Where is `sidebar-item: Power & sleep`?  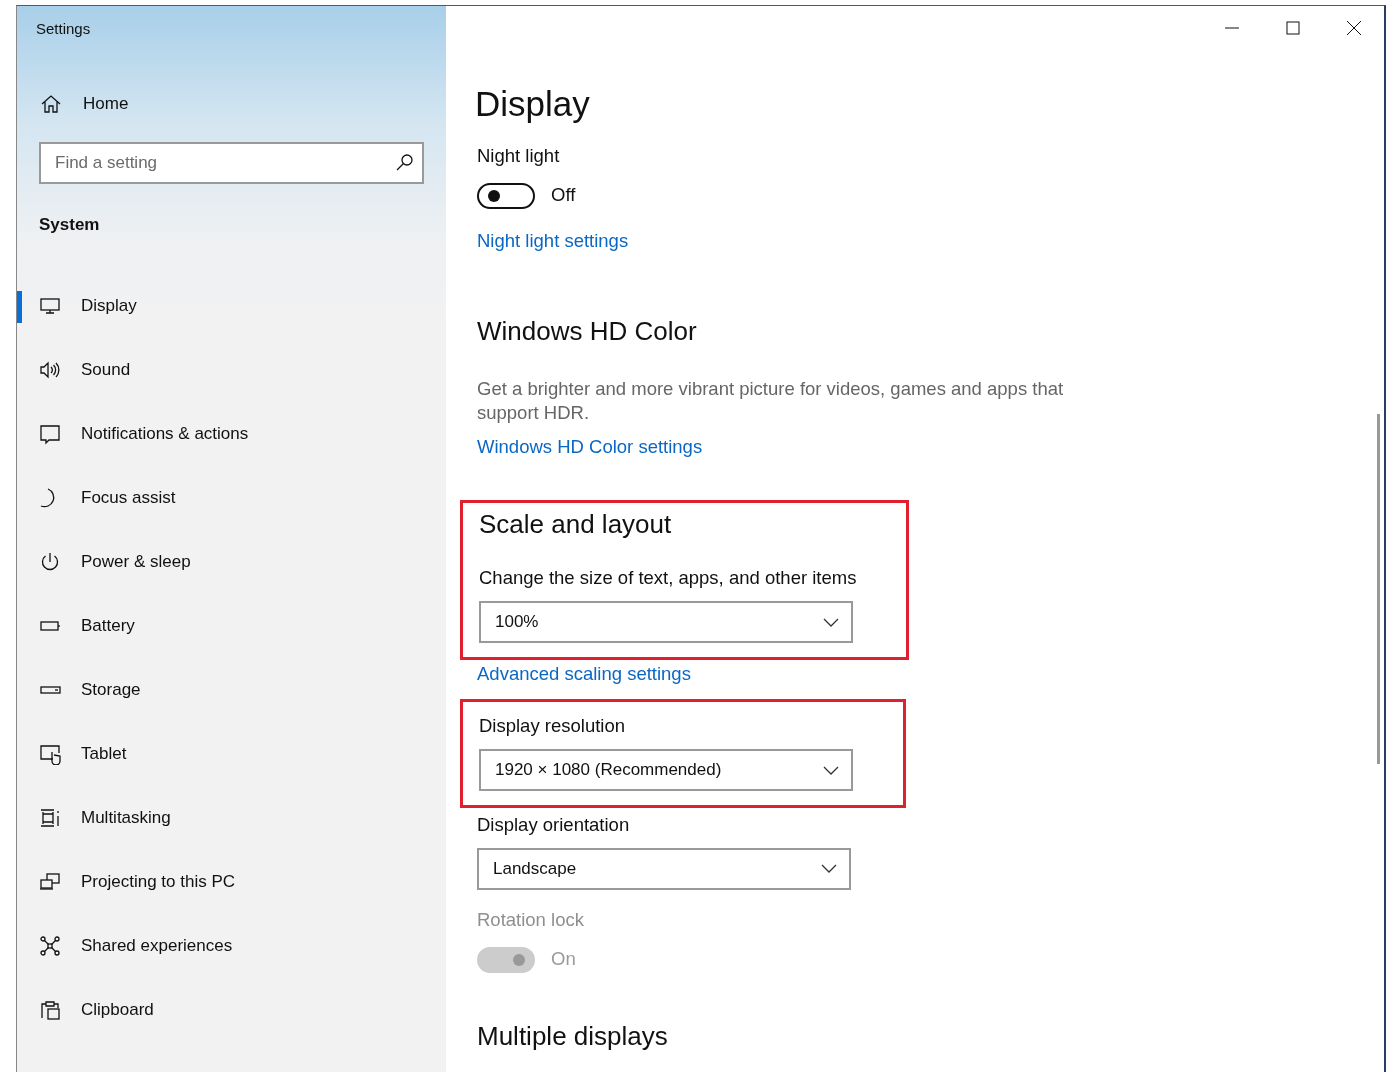 sidebar-item: Power & sleep is located at coordinates (231, 562).